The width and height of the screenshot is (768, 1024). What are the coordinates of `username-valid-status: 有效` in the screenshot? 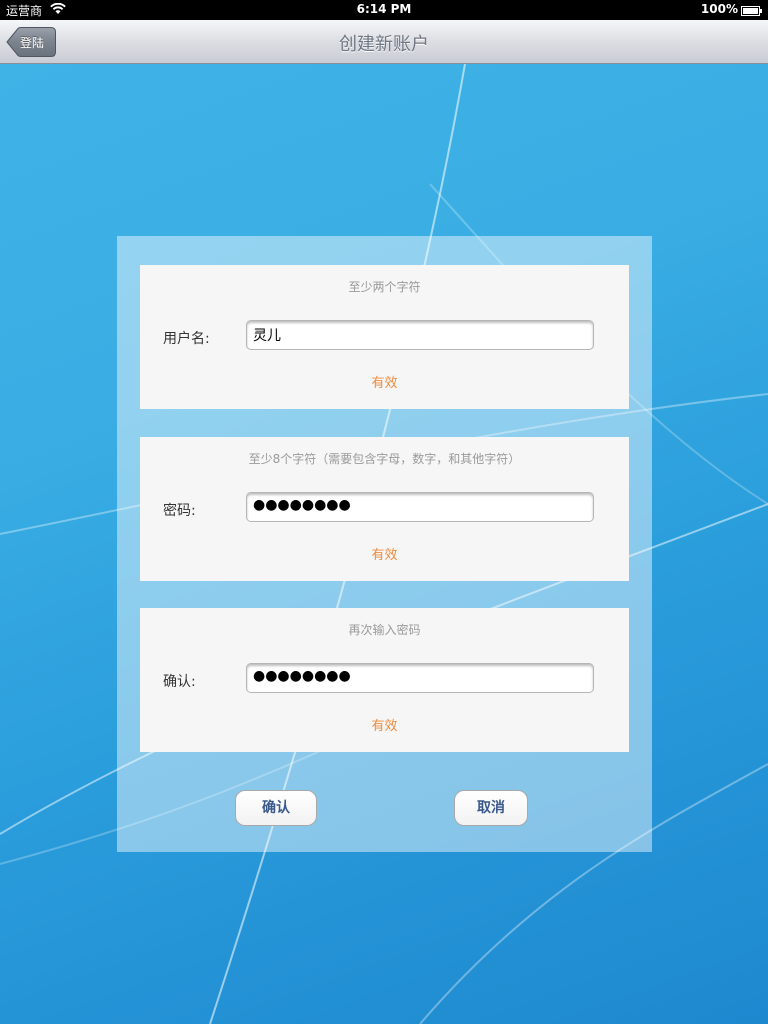 It's located at (384, 383).